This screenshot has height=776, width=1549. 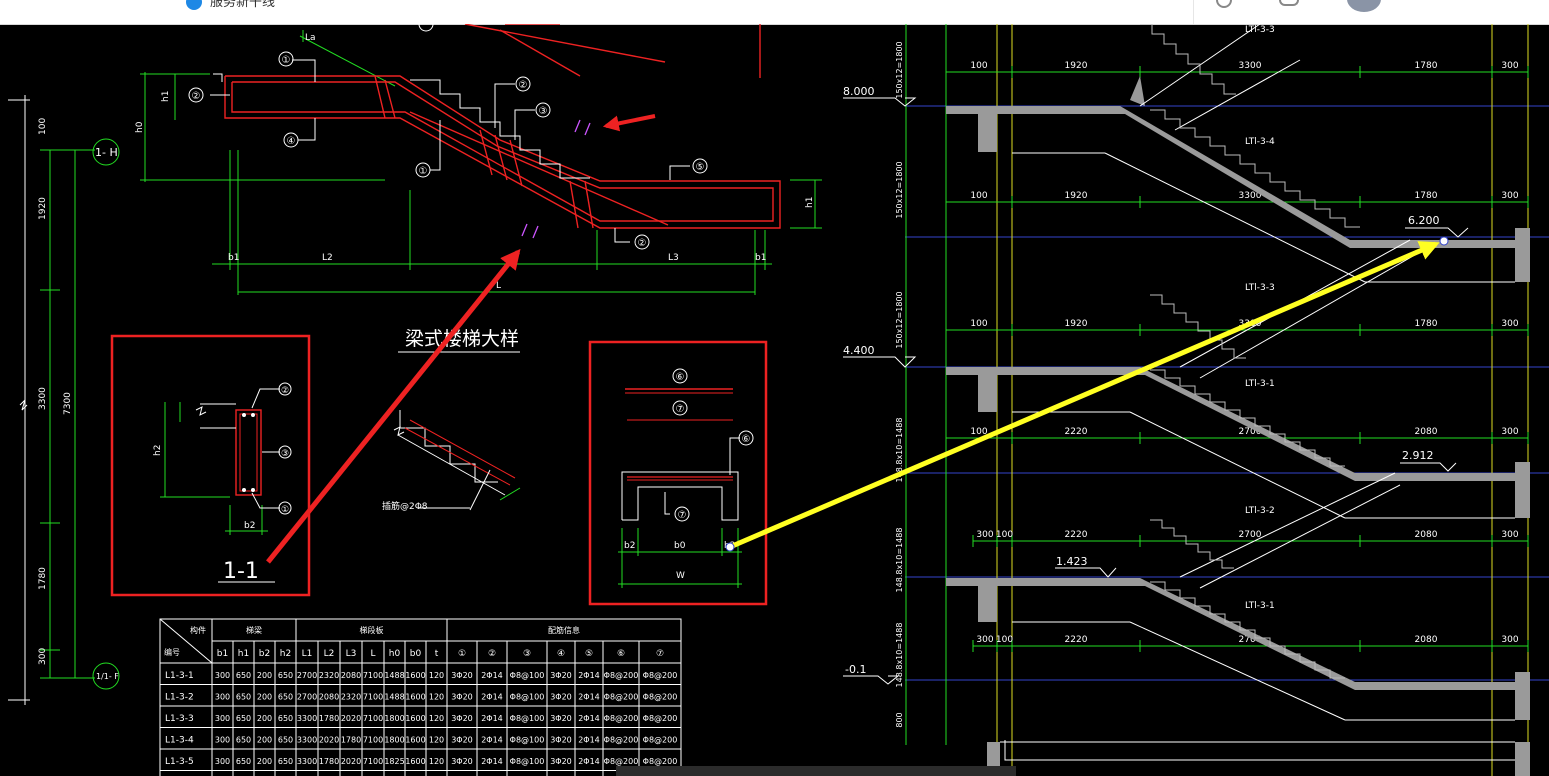 I want to click on table-group-header: 梯段板, so click(x=372, y=630).